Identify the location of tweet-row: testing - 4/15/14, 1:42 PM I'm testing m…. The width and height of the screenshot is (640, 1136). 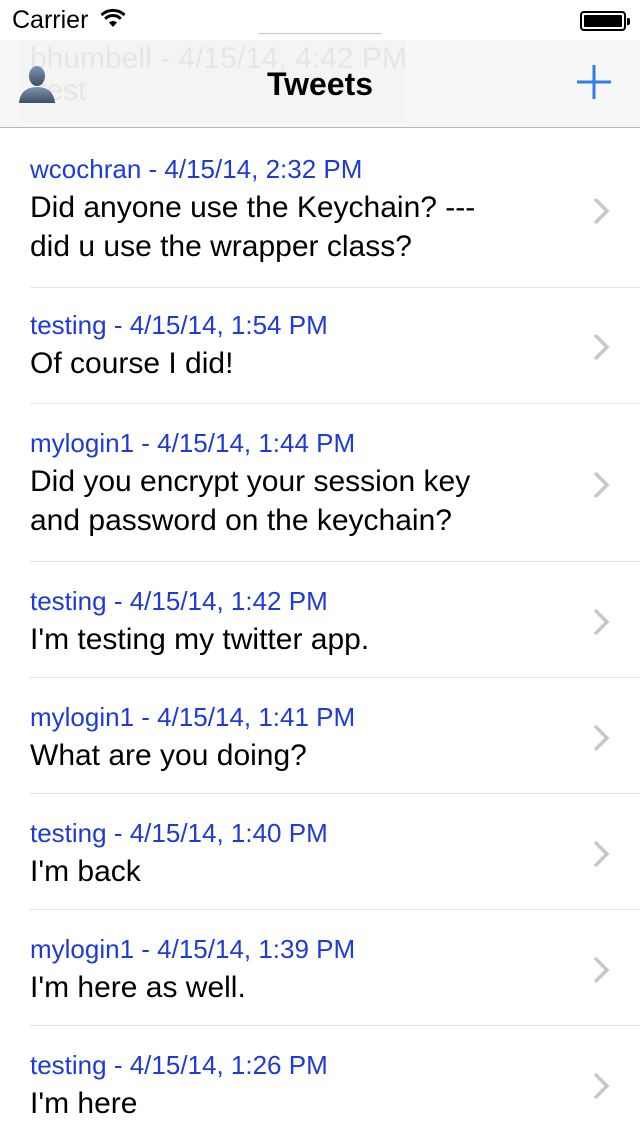
(320, 620).